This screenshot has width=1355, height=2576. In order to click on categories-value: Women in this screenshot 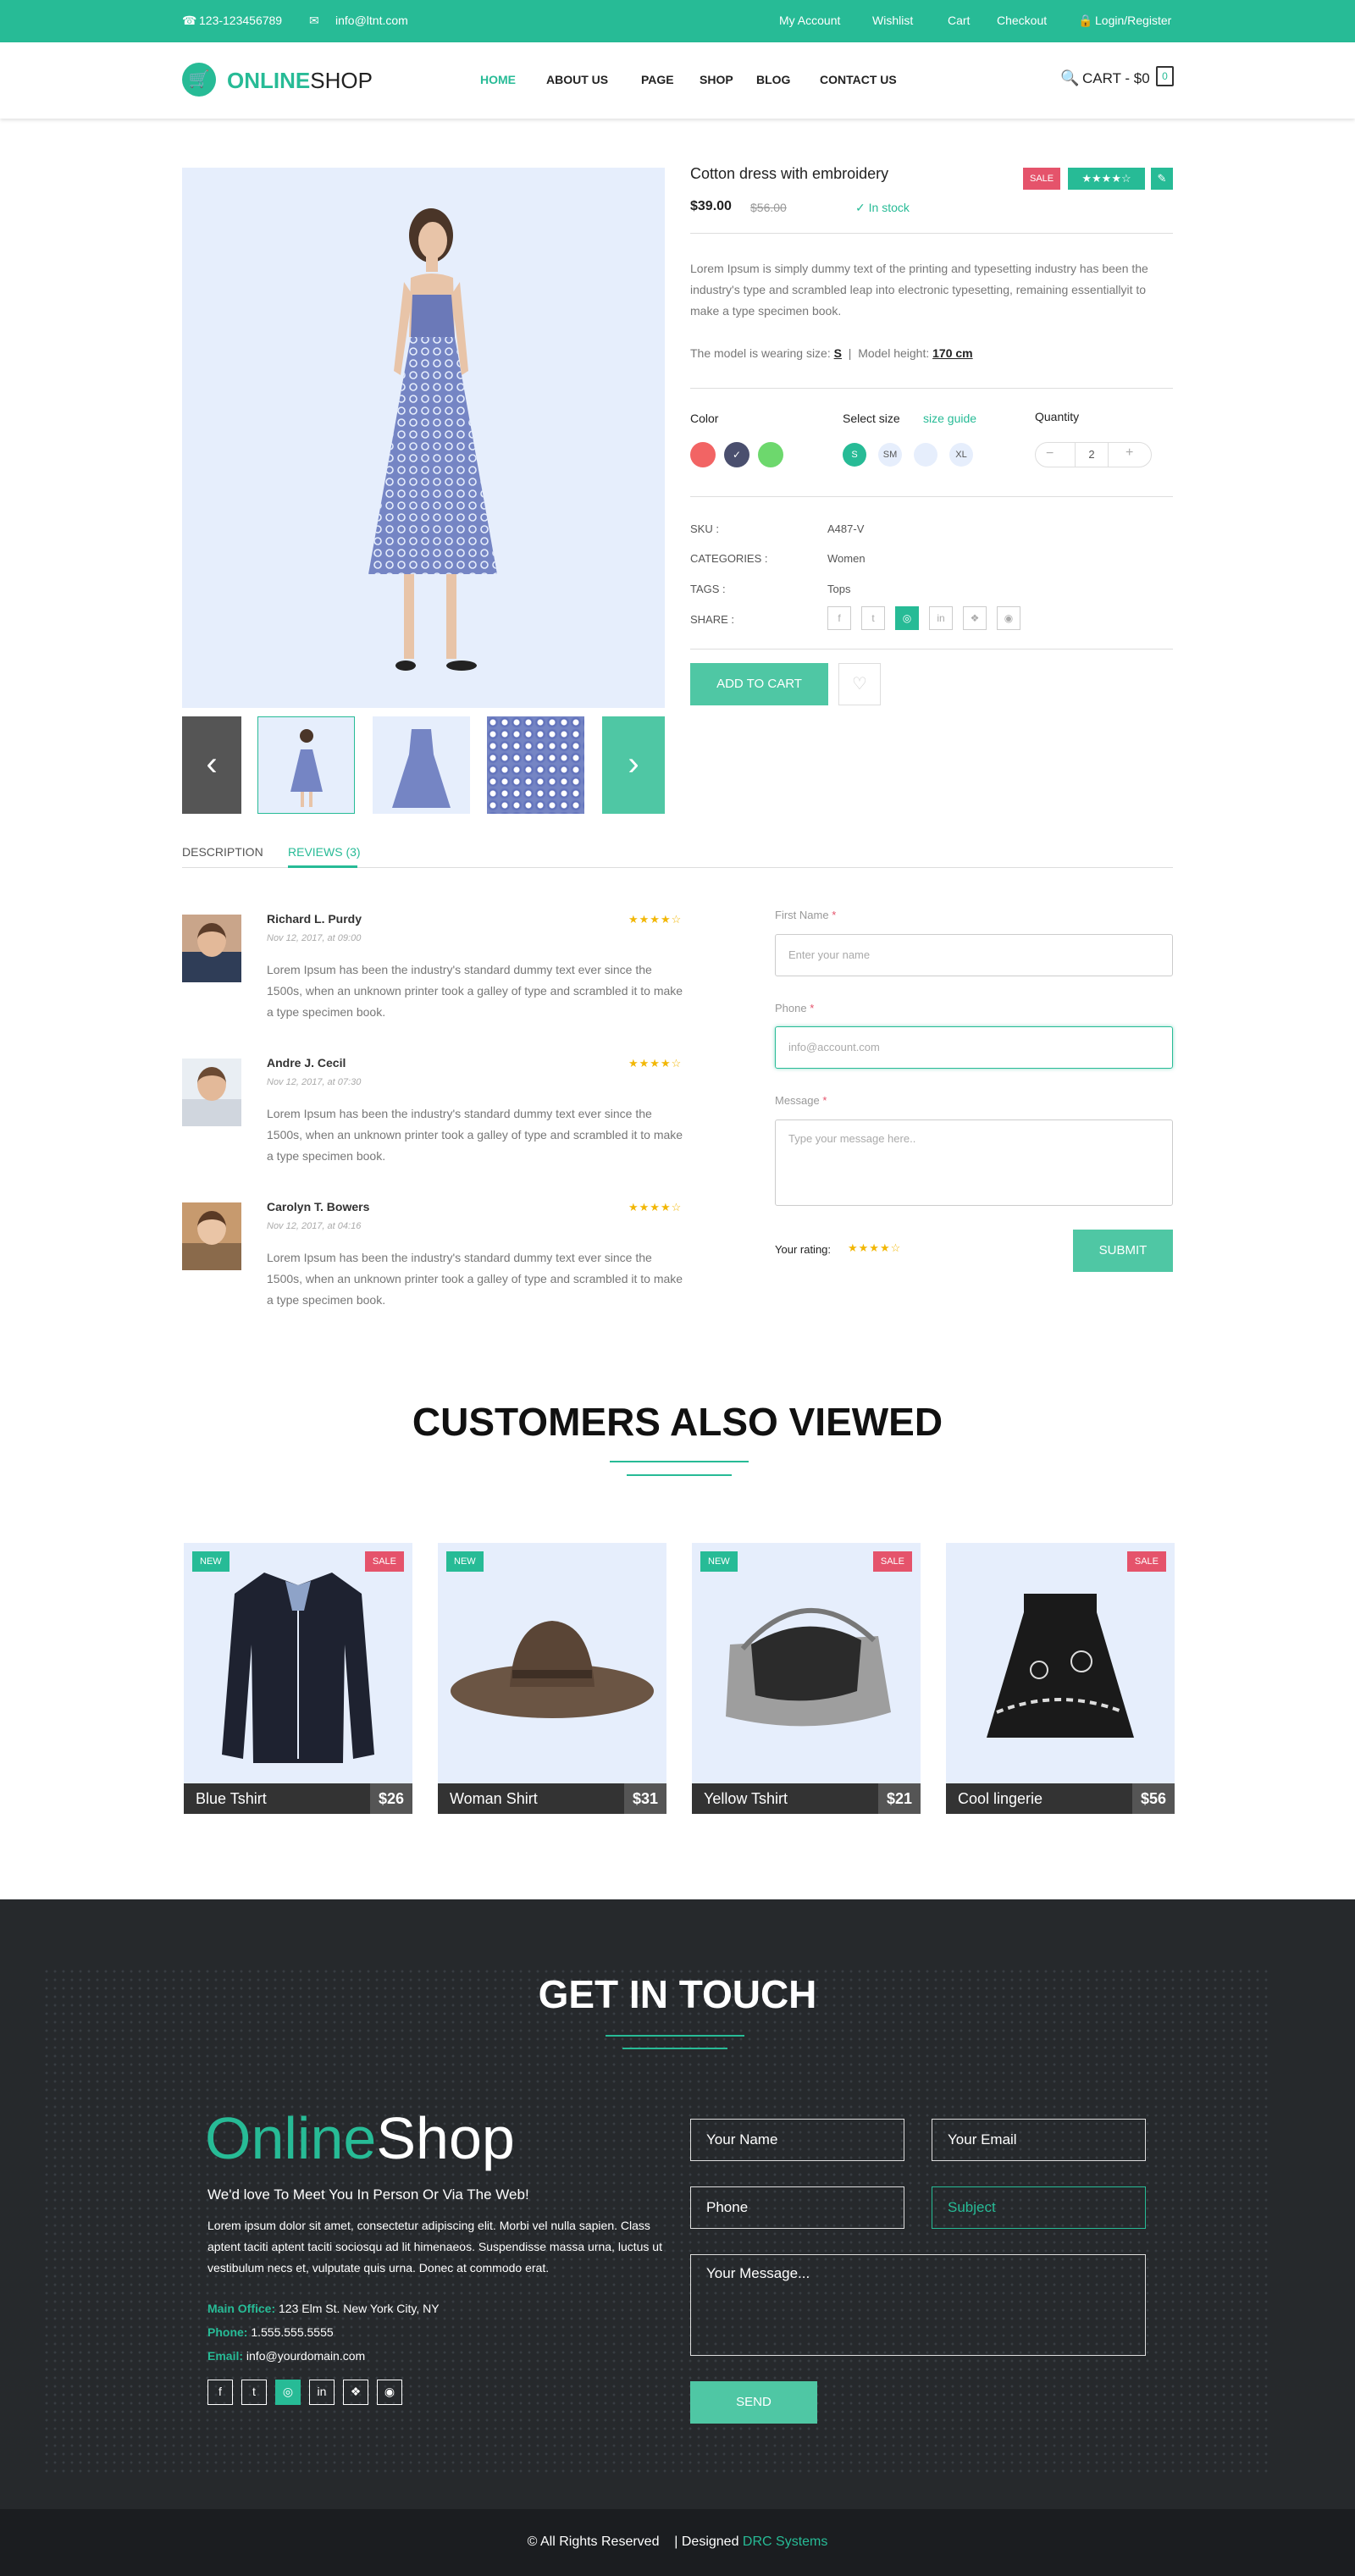, I will do `click(846, 558)`.